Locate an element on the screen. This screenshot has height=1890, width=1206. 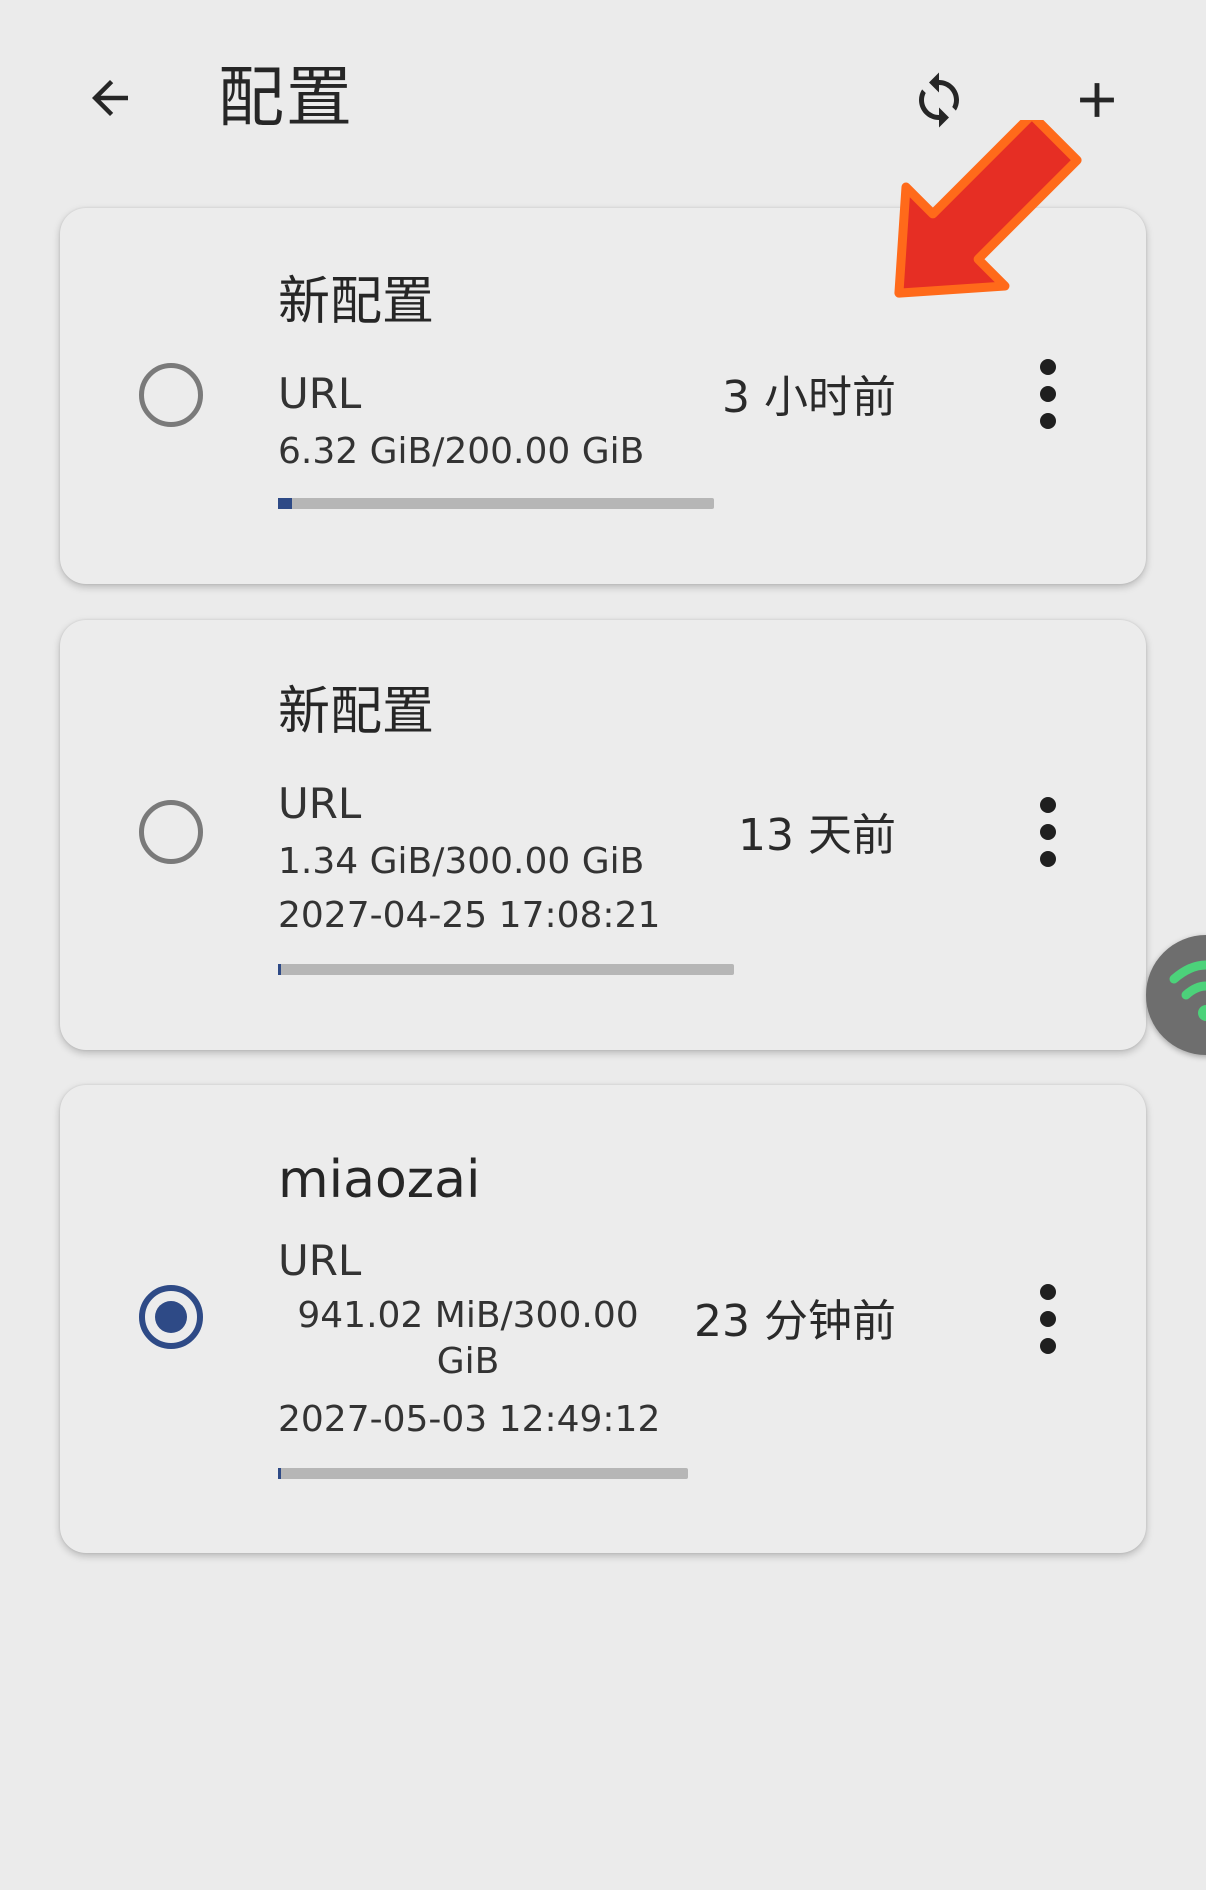
floating-wifi-button is located at coordinates (1176, 995).